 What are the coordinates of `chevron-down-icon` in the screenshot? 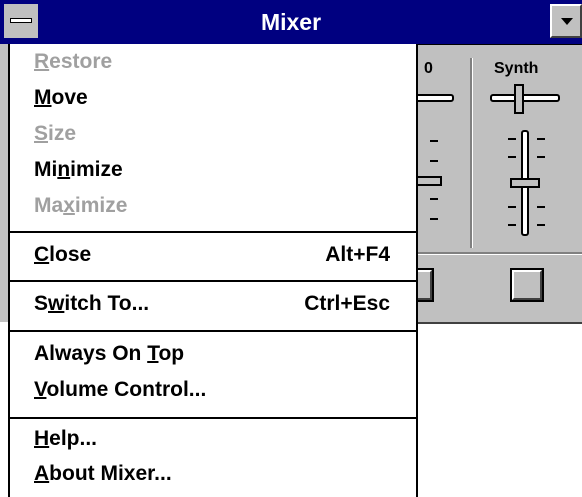 It's located at (567, 21).